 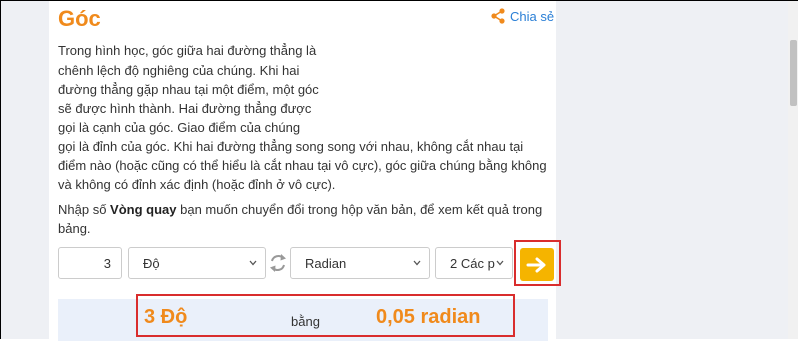 What do you see at coordinates (185, 108) in the screenshot?
I see `description-line: sẽ được hình thành. Hai đường thẳng được` at bounding box center [185, 108].